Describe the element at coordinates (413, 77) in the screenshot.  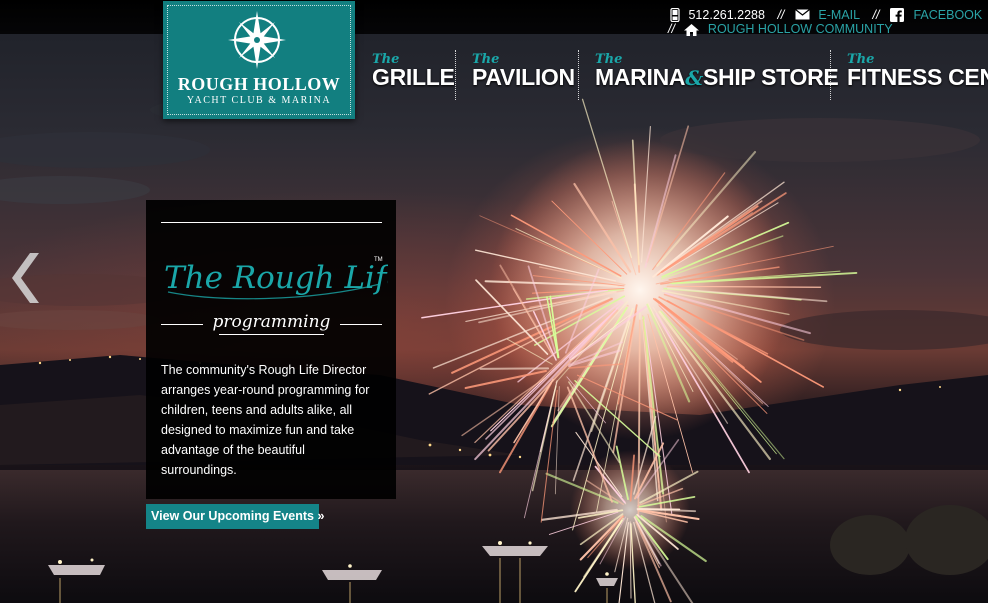
I see `nav-label: GRILLE` at that location.